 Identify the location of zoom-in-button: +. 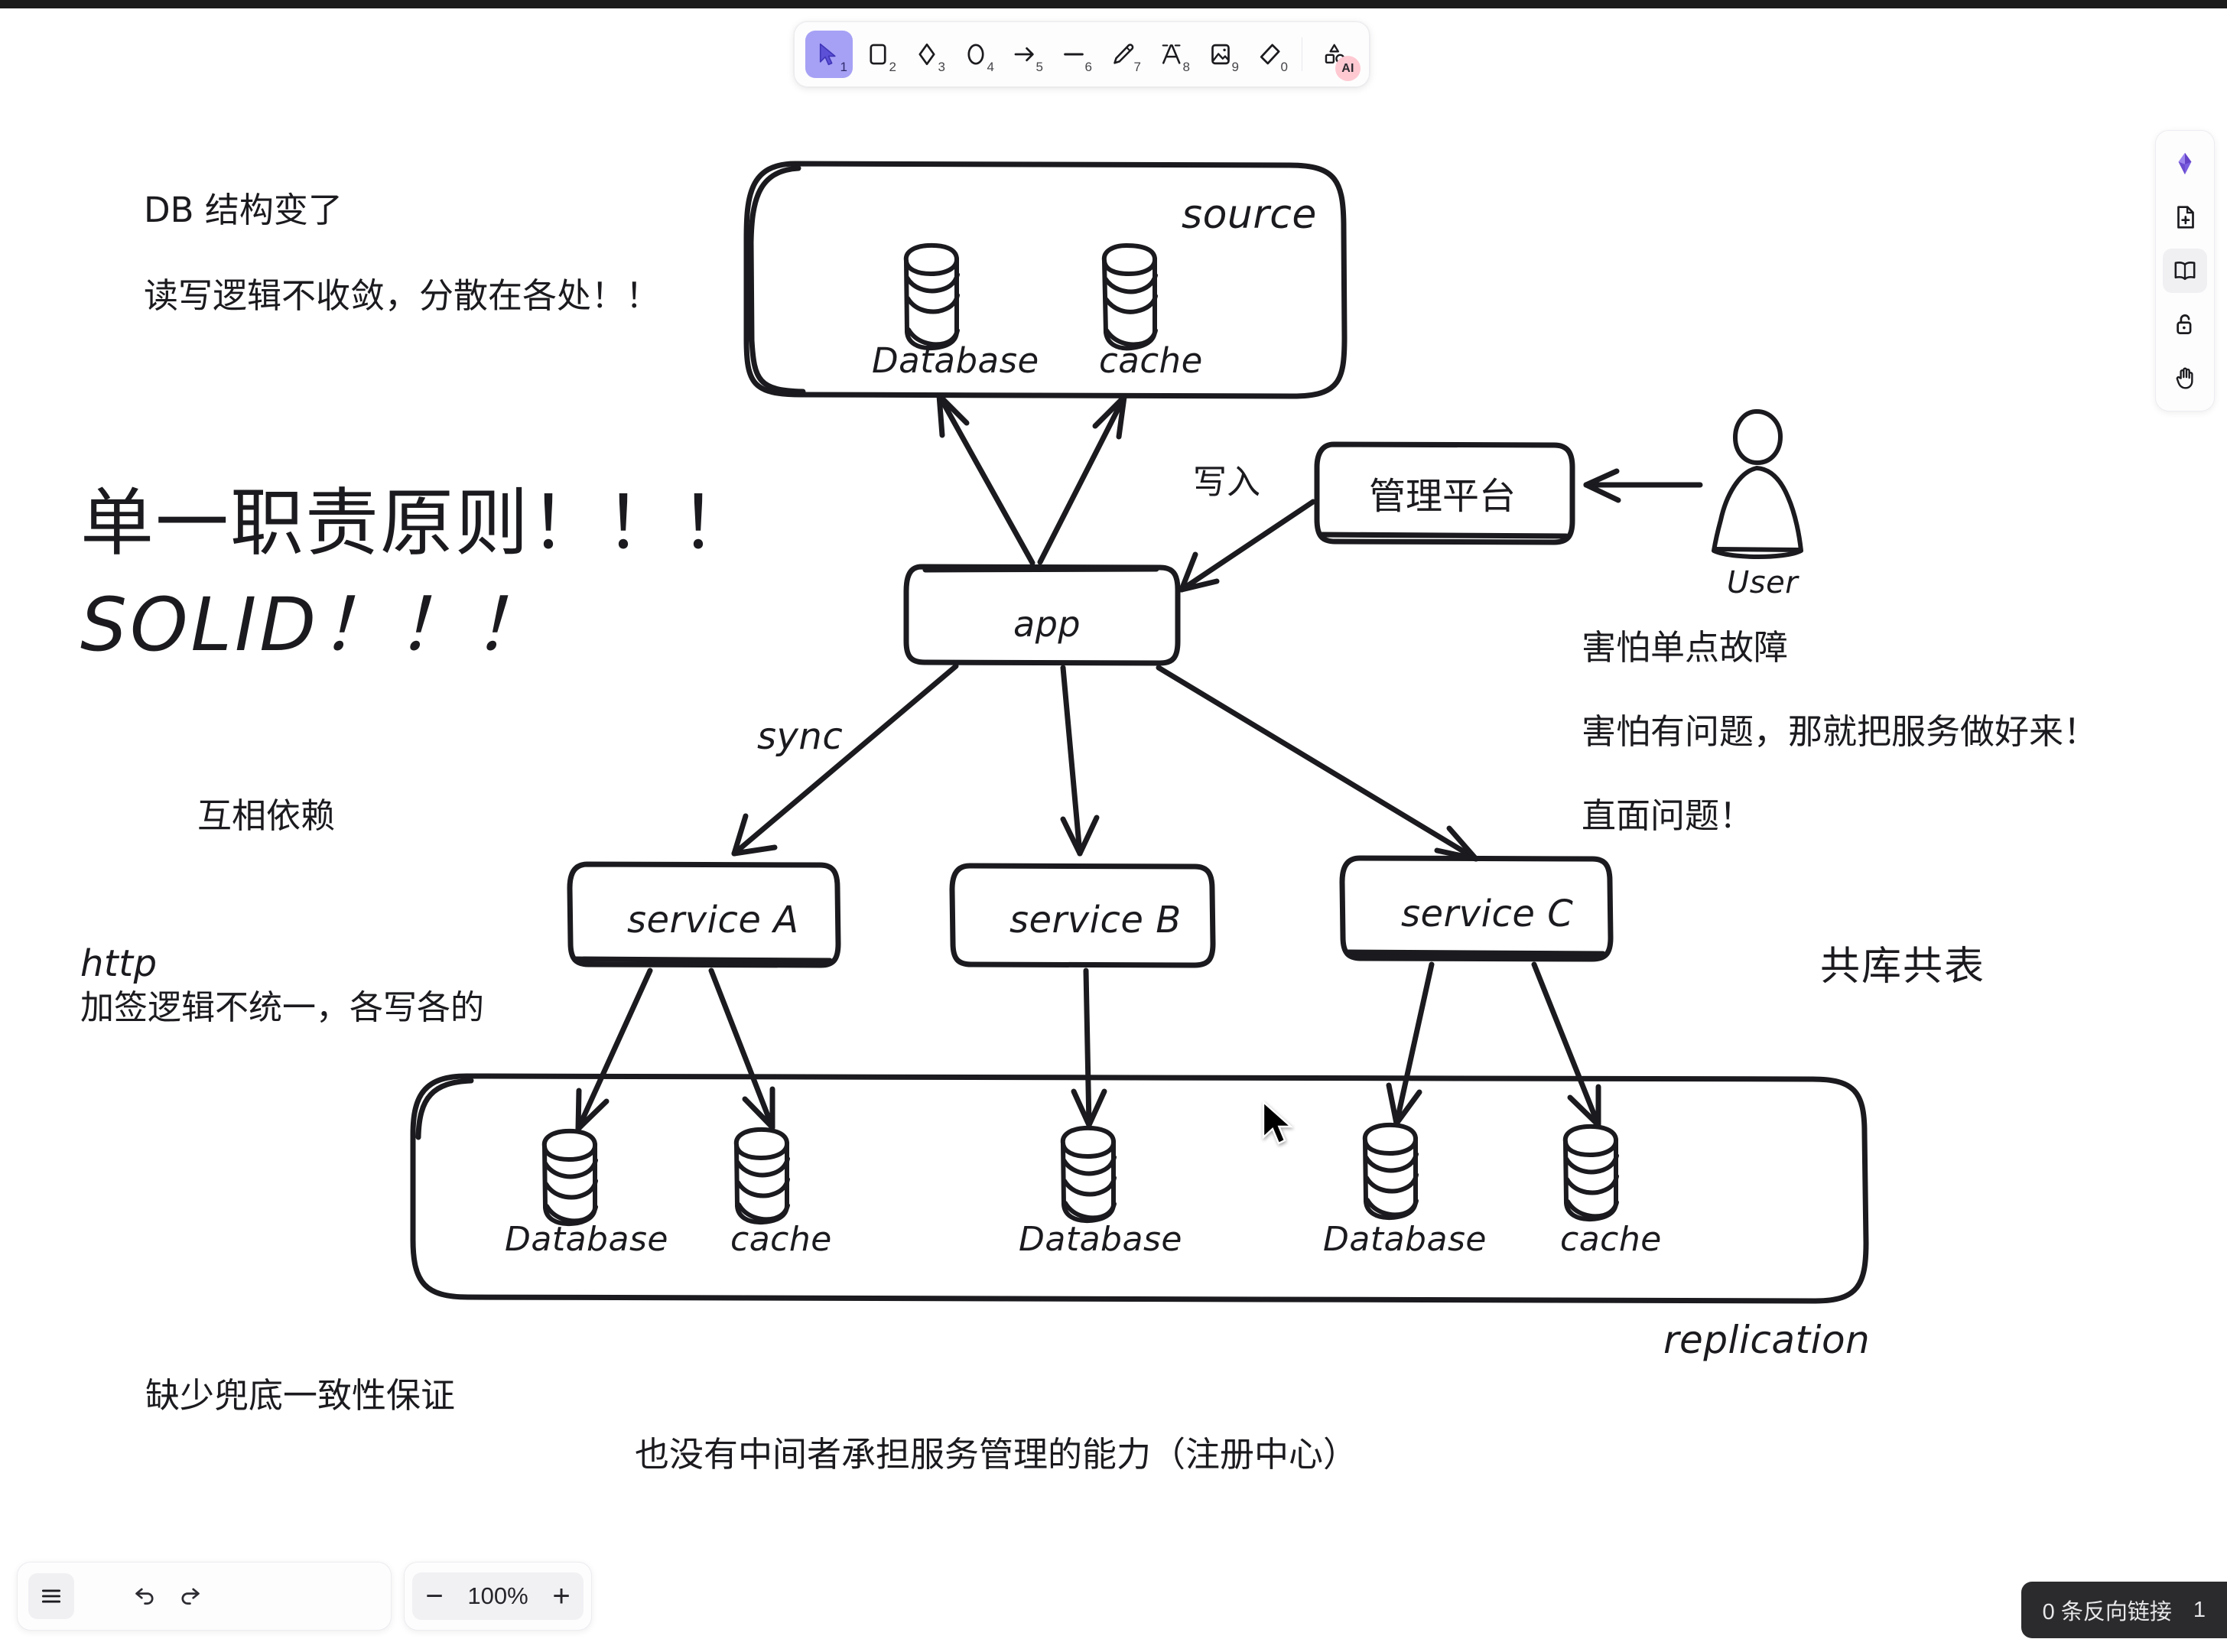
(561, 1596).